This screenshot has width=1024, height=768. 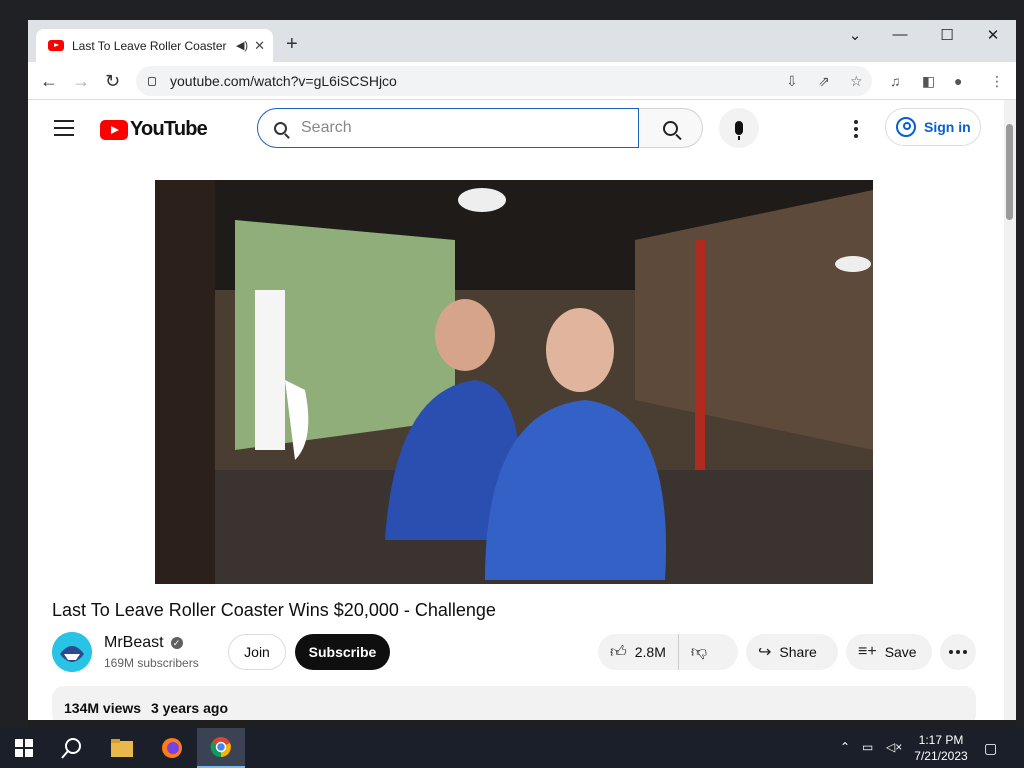 I want to click on search-box, so click(x=448, y=128).